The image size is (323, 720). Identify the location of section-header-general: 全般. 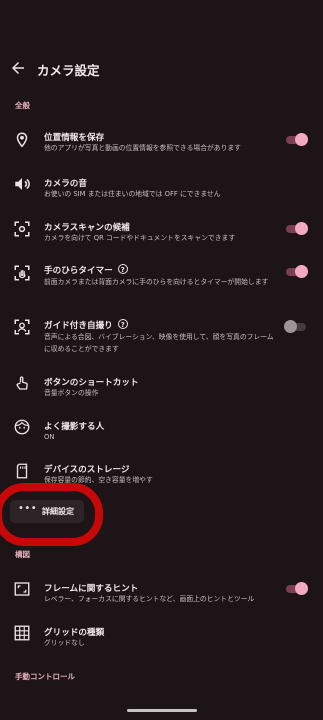
(22, 105).